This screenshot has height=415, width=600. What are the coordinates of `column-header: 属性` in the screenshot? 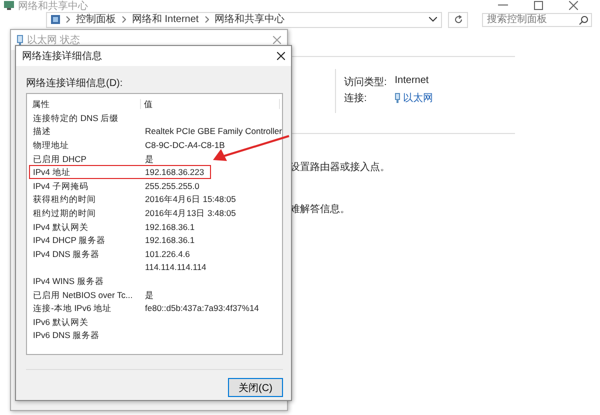 It's located at (85, 104).